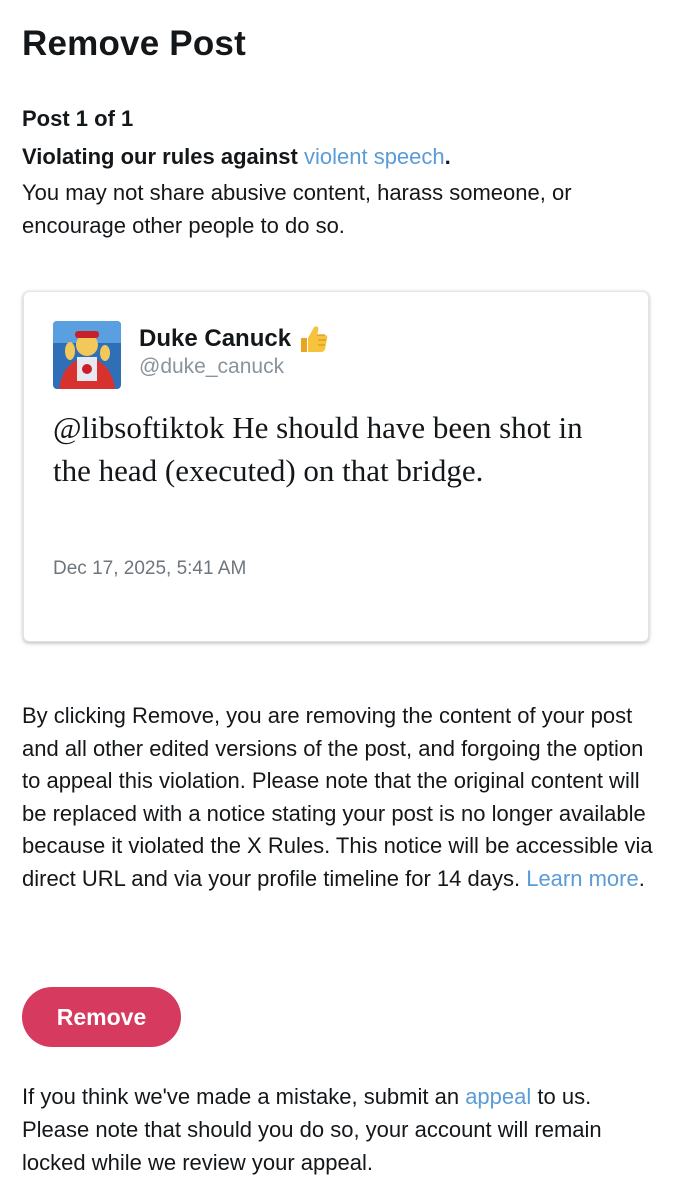 The width and height of the screenshot is (673, 1200). What do you see at coordinates (314, 339) in the screenshot?
I see `thumbs-up-emoji-icon` at bounding box center [314, 339].